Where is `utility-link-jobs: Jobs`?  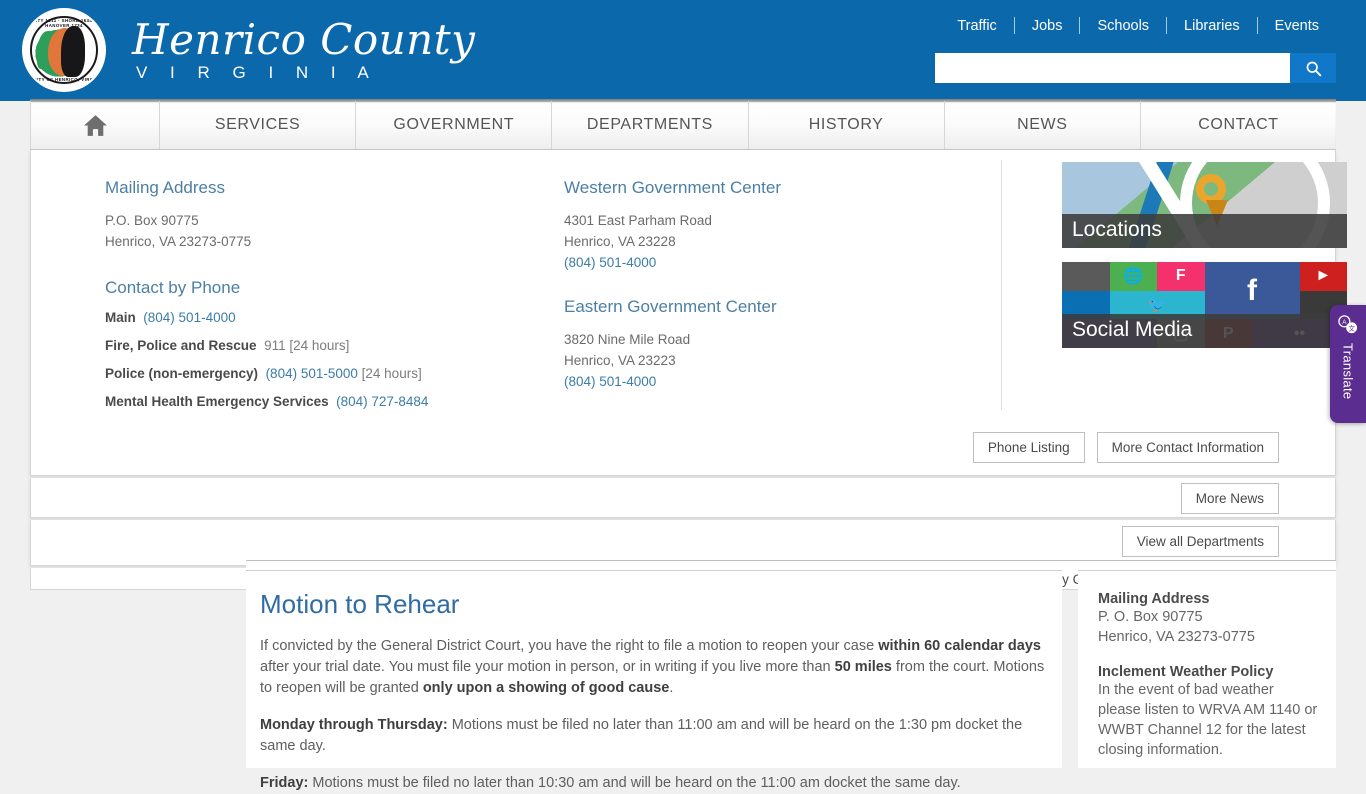 utility-link-jobs: Jobs is located at coordinates (1047, 26).